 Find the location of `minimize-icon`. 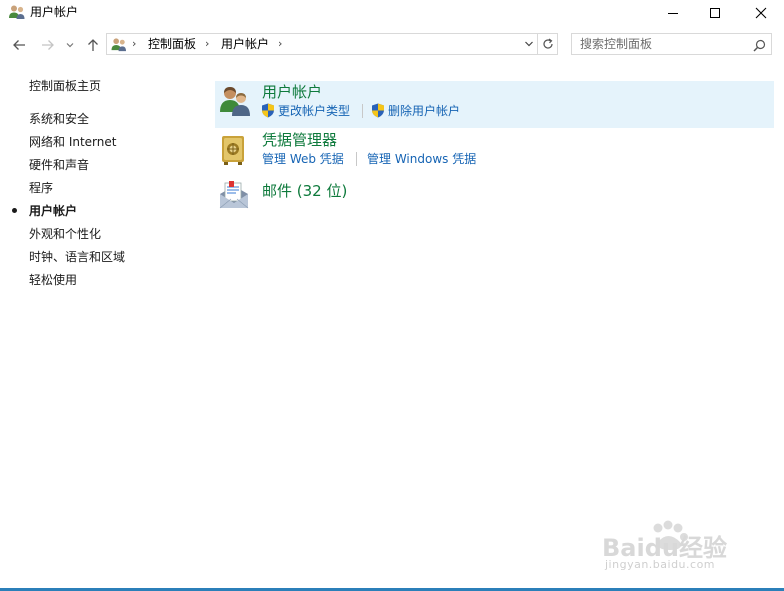

minimize-icon is located at coordinates (673, 13).